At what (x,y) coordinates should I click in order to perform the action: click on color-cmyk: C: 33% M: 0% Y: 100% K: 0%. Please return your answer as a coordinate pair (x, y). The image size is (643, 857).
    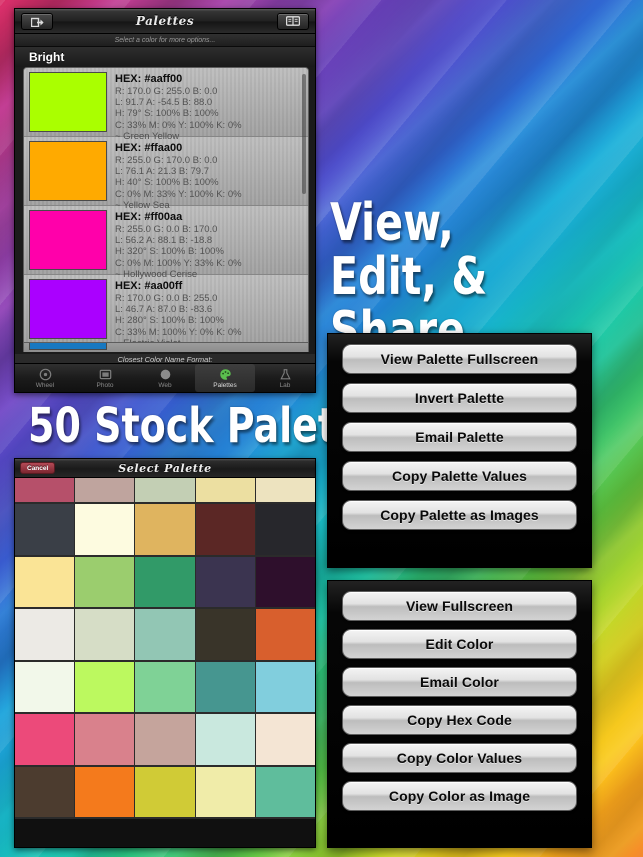
    Looking at the image, I should click on (178, 125).